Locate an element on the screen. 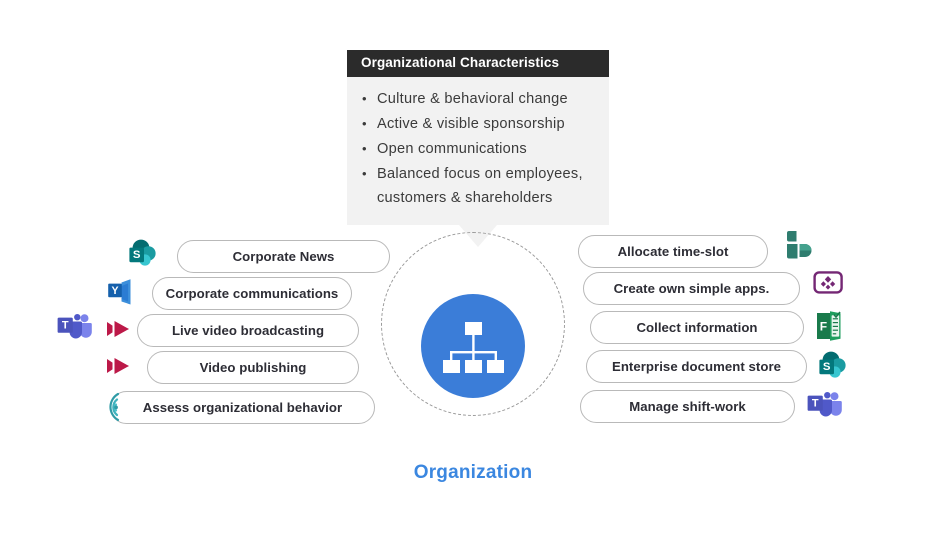 The image size is (946, 540). org-chart-icon is located at coordinates (473, 346).